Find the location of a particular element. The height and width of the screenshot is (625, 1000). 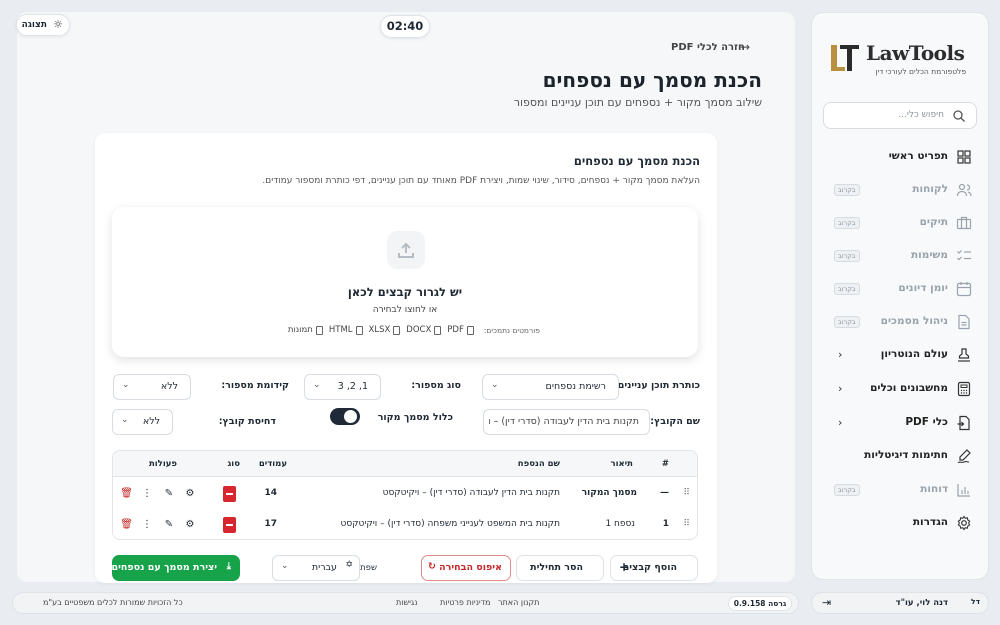

sidebar-item-tasks: משימות בקרוב is located at coordinates (900, 256).